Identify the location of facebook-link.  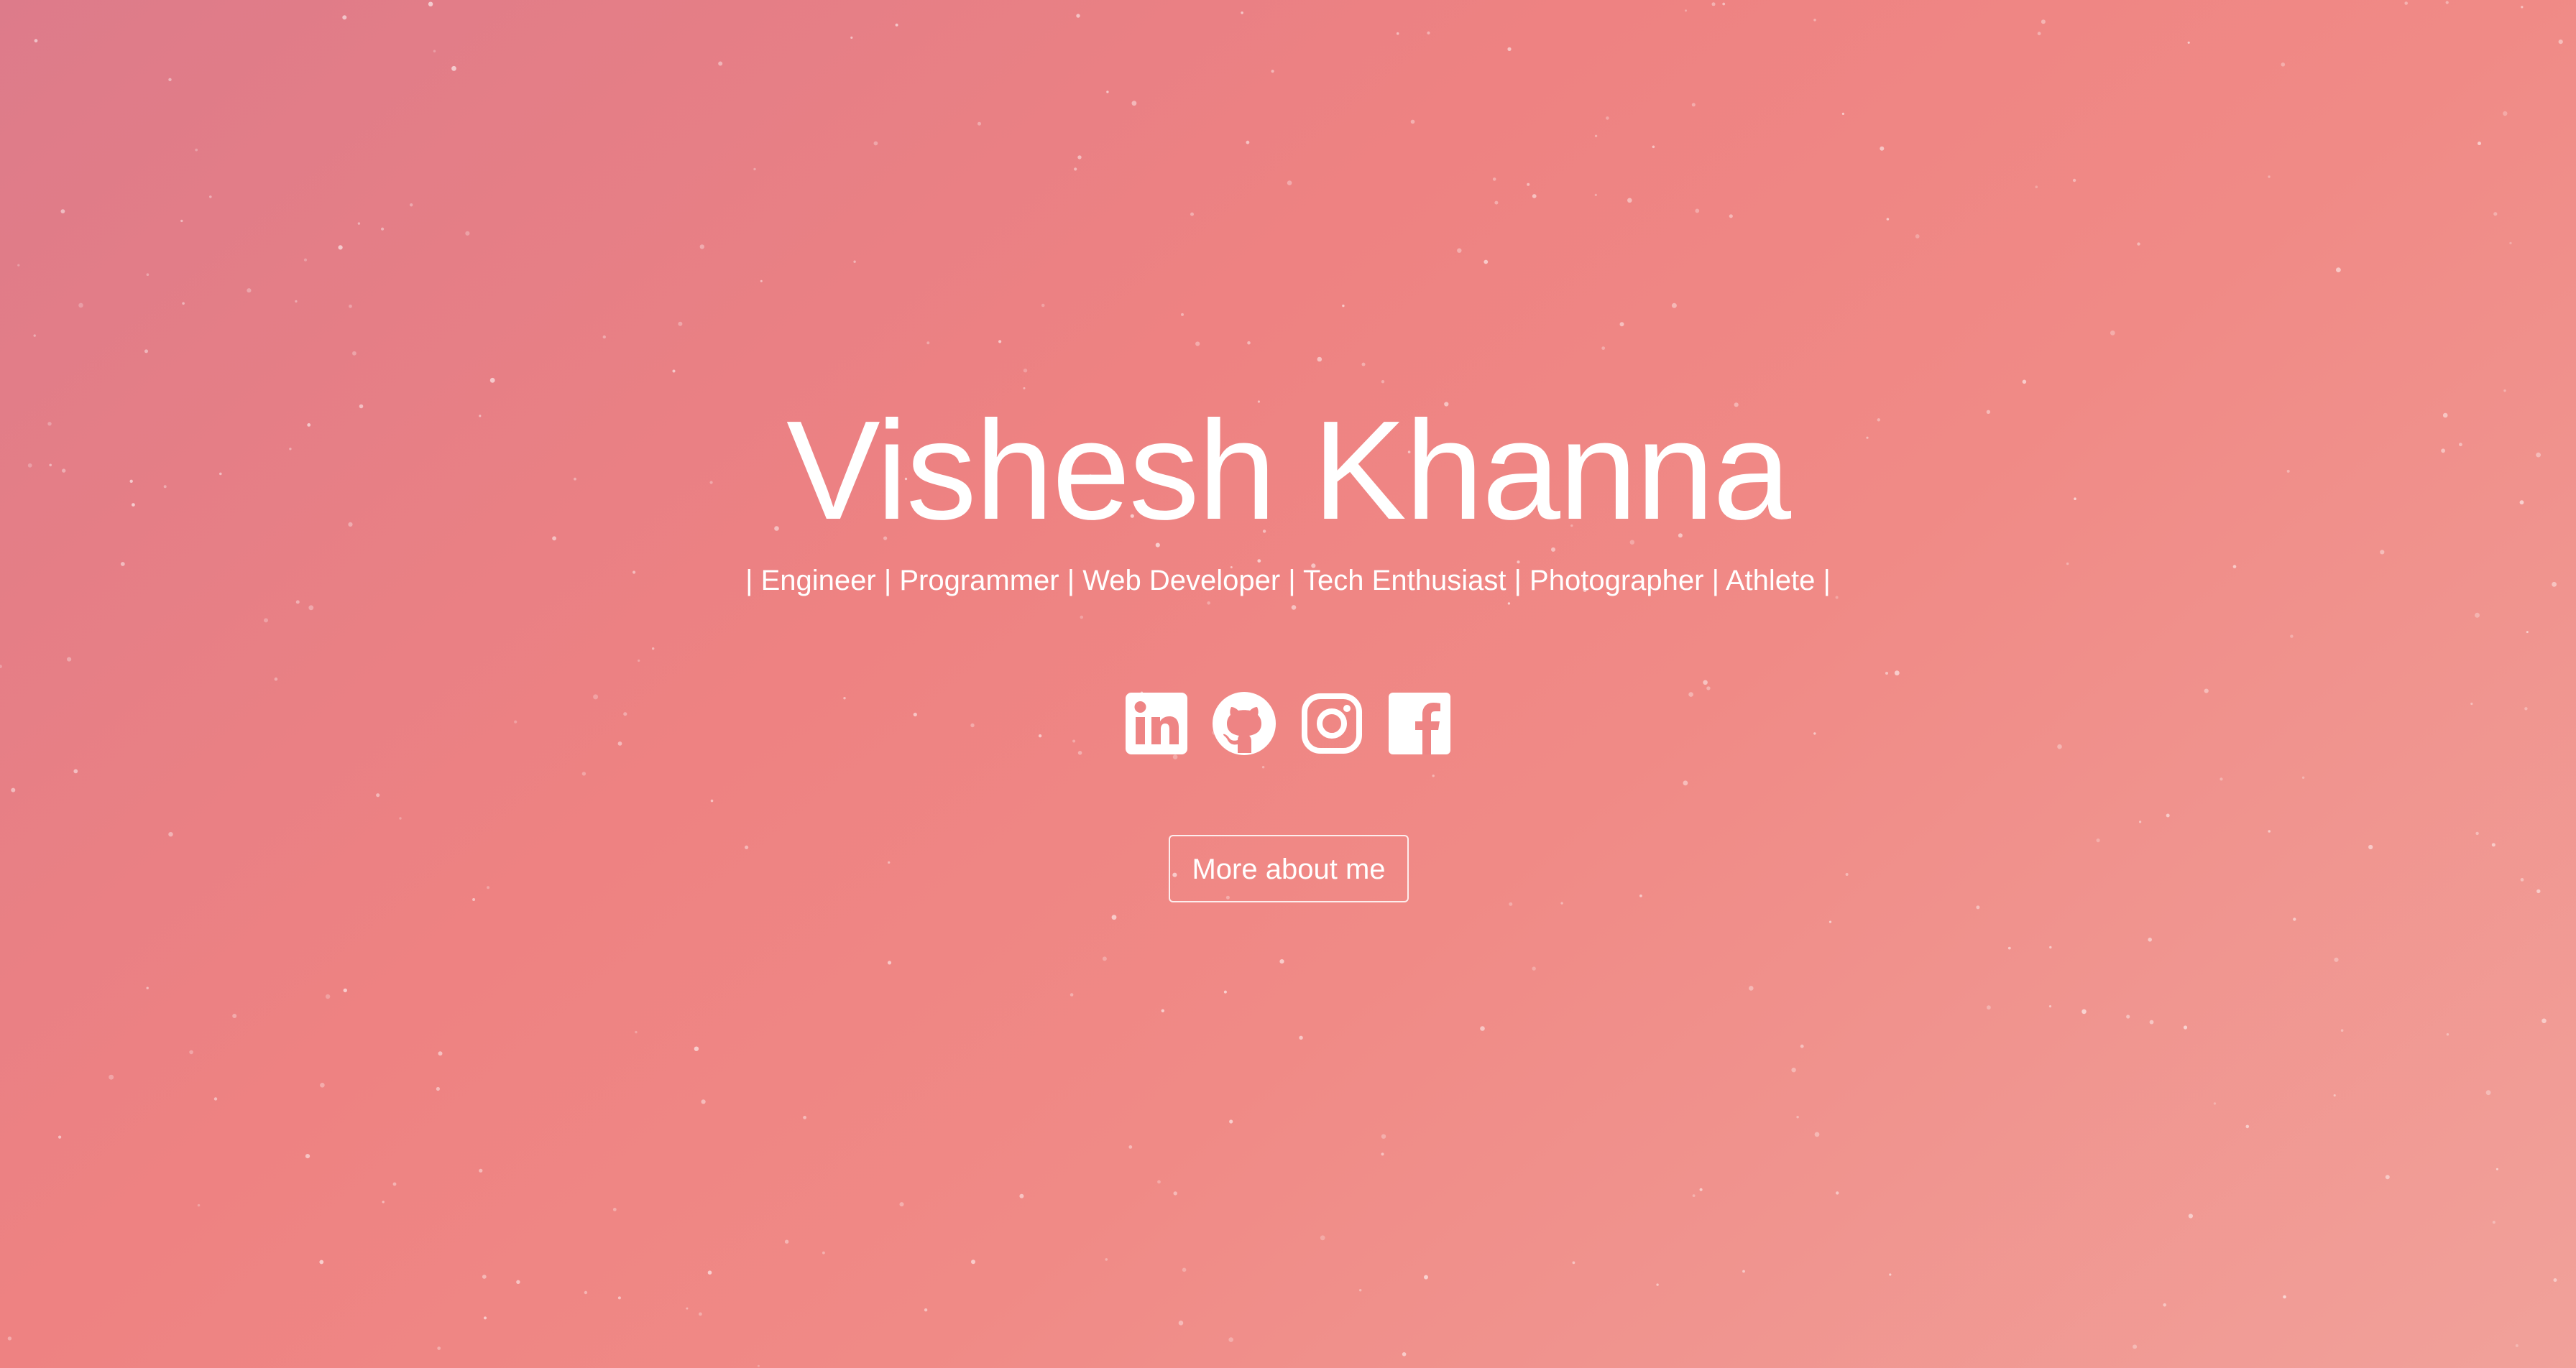
(1419, 723).